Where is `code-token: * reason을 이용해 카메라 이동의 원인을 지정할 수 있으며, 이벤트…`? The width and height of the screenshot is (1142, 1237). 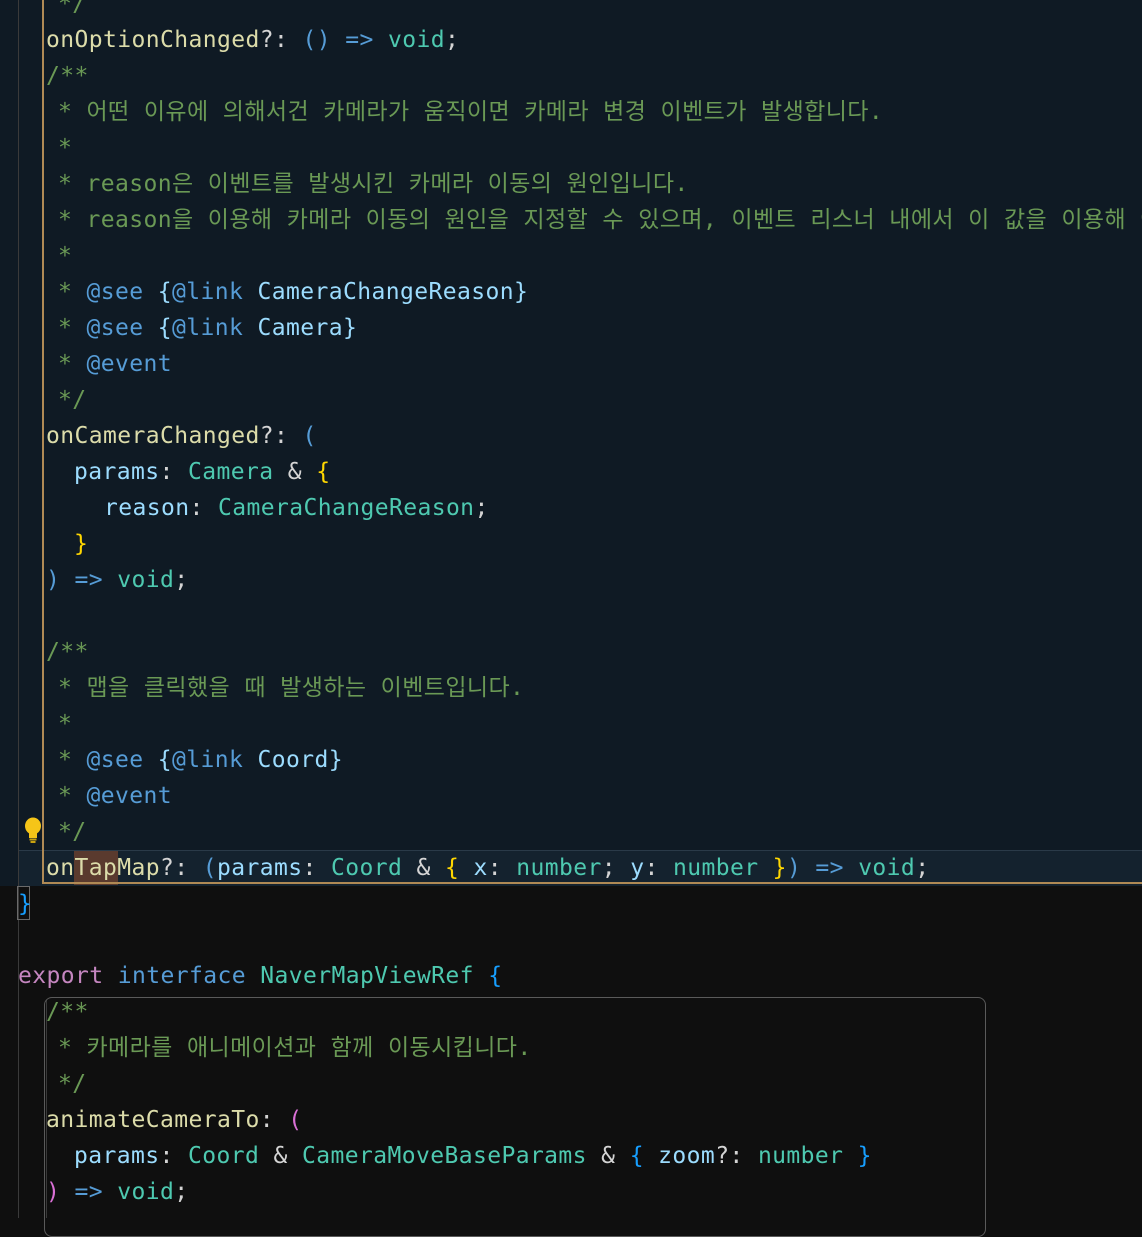
code-token: * reason을 이용해 카메라 이동의 원인을 지정할 수 있으며, 이벤트… is located at coordinates (600, 220).